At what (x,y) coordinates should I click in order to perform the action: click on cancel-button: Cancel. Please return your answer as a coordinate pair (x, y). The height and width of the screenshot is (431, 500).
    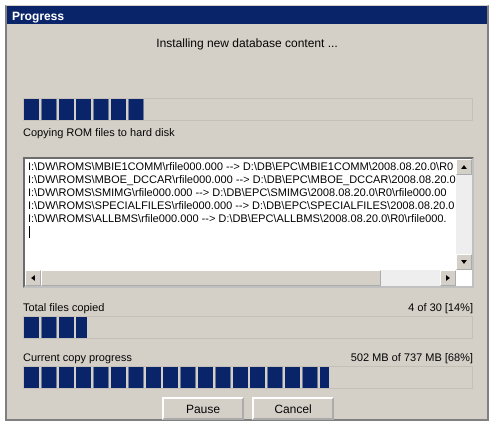
    Looking at the image, I should click on (293, 408).